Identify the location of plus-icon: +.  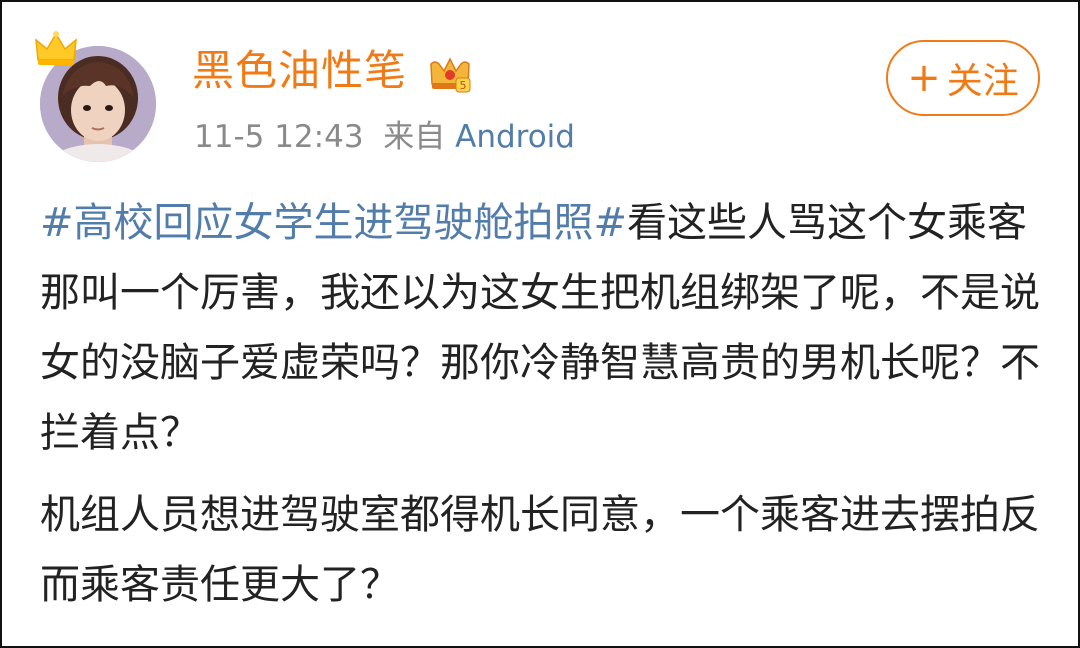
(924, 78).